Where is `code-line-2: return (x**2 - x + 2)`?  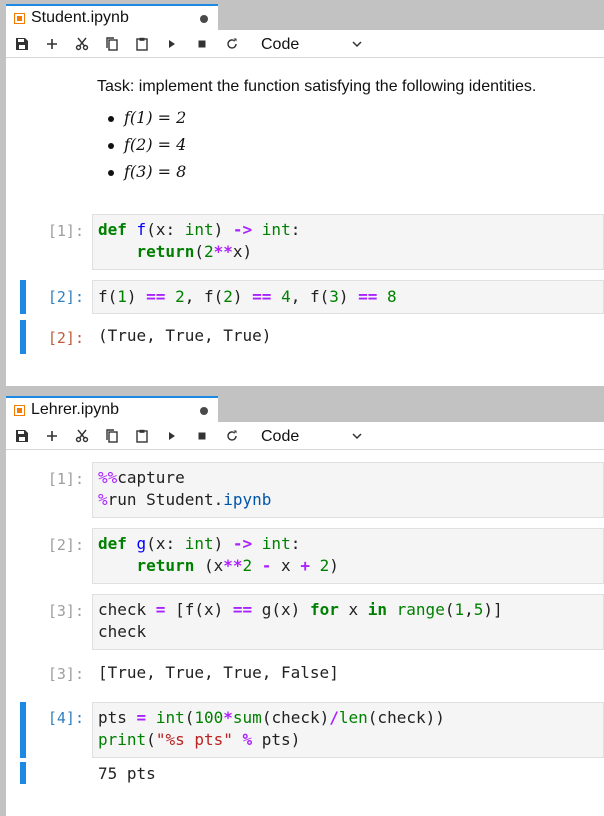 code-line-2: return (x**2 - x + 2) is located at coordinates (237, 565).